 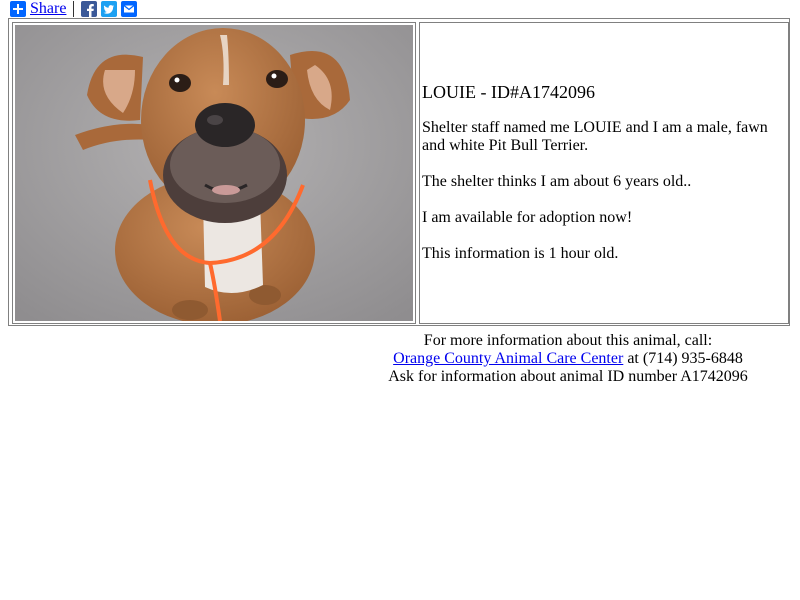 What do you see at coordinates (18, 9) in the screenshot?
I see `share-plus-icon` at bounding box center [18, 9].